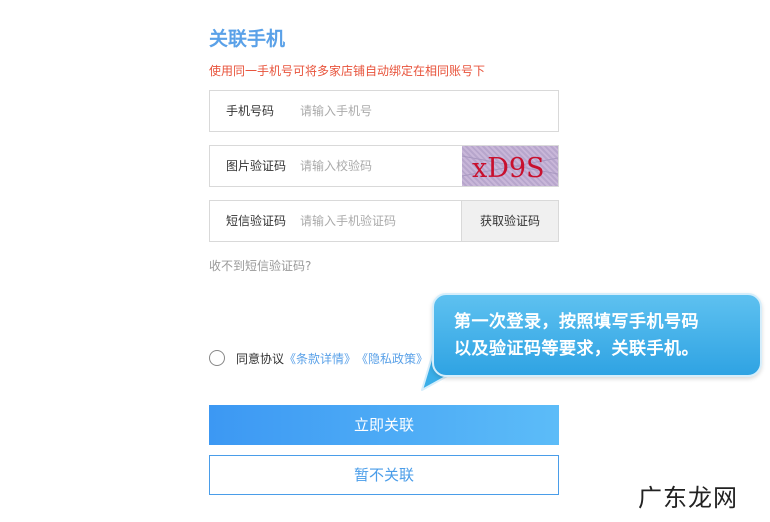  What do you see at coordinates (576, 322) in the screenshot?
I see `tooltip-line-1: 第一次登录，按照填写手机号码` at bounding box center [576, 322].